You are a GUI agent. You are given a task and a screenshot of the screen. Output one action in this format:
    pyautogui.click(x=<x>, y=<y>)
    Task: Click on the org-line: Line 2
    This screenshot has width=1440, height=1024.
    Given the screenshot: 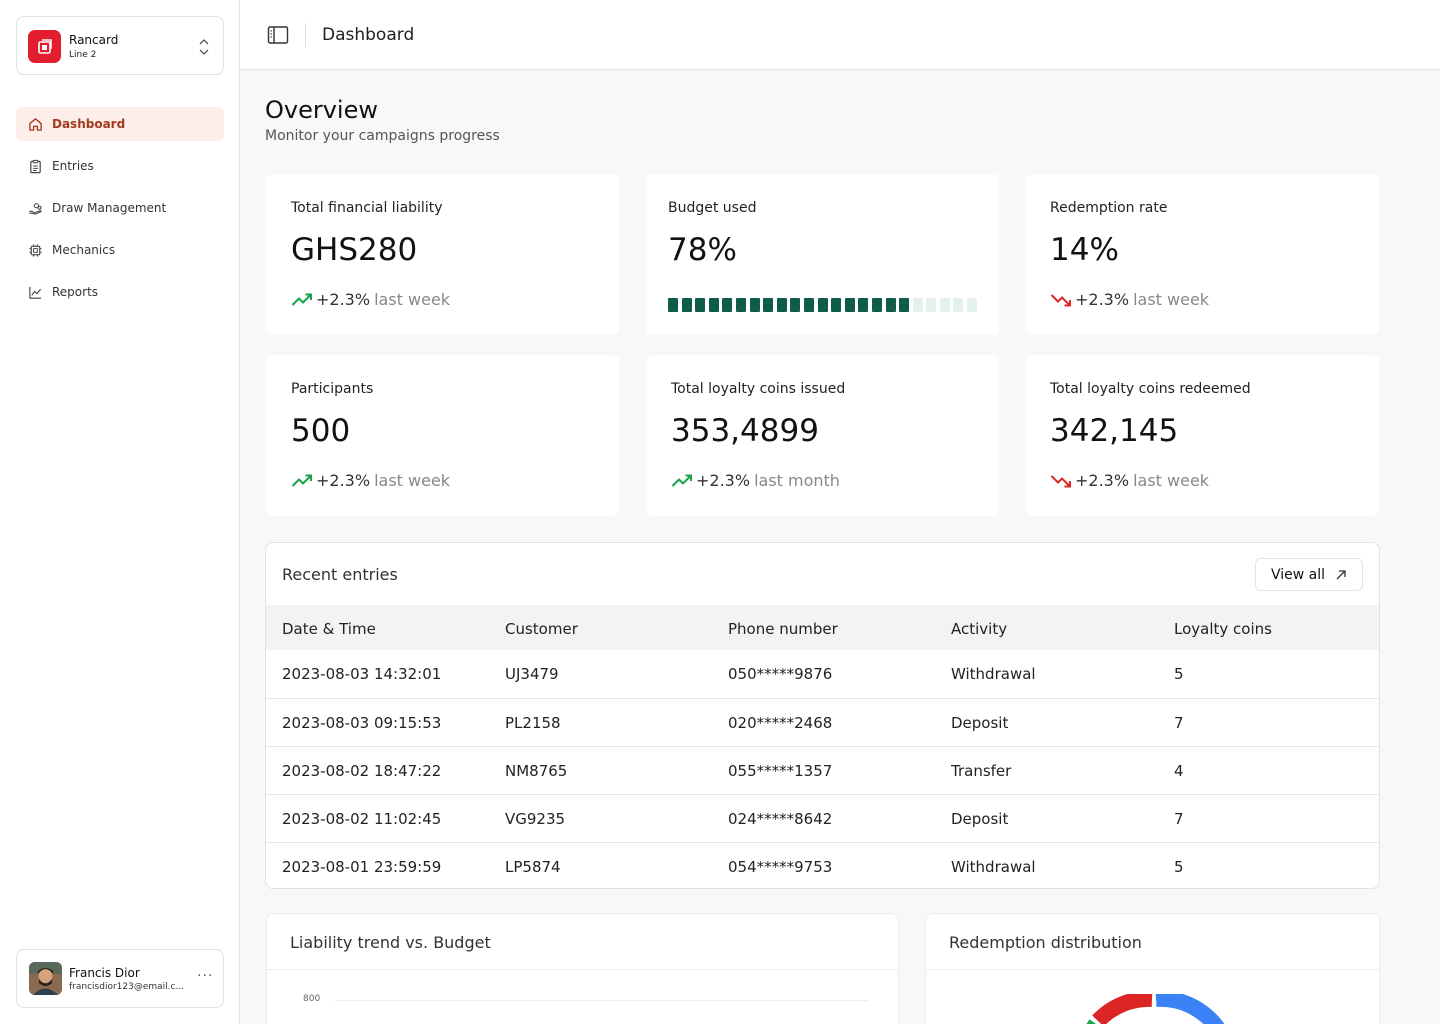 What is the action you would take?
    pyautogui.click(x=83, y=55)
    